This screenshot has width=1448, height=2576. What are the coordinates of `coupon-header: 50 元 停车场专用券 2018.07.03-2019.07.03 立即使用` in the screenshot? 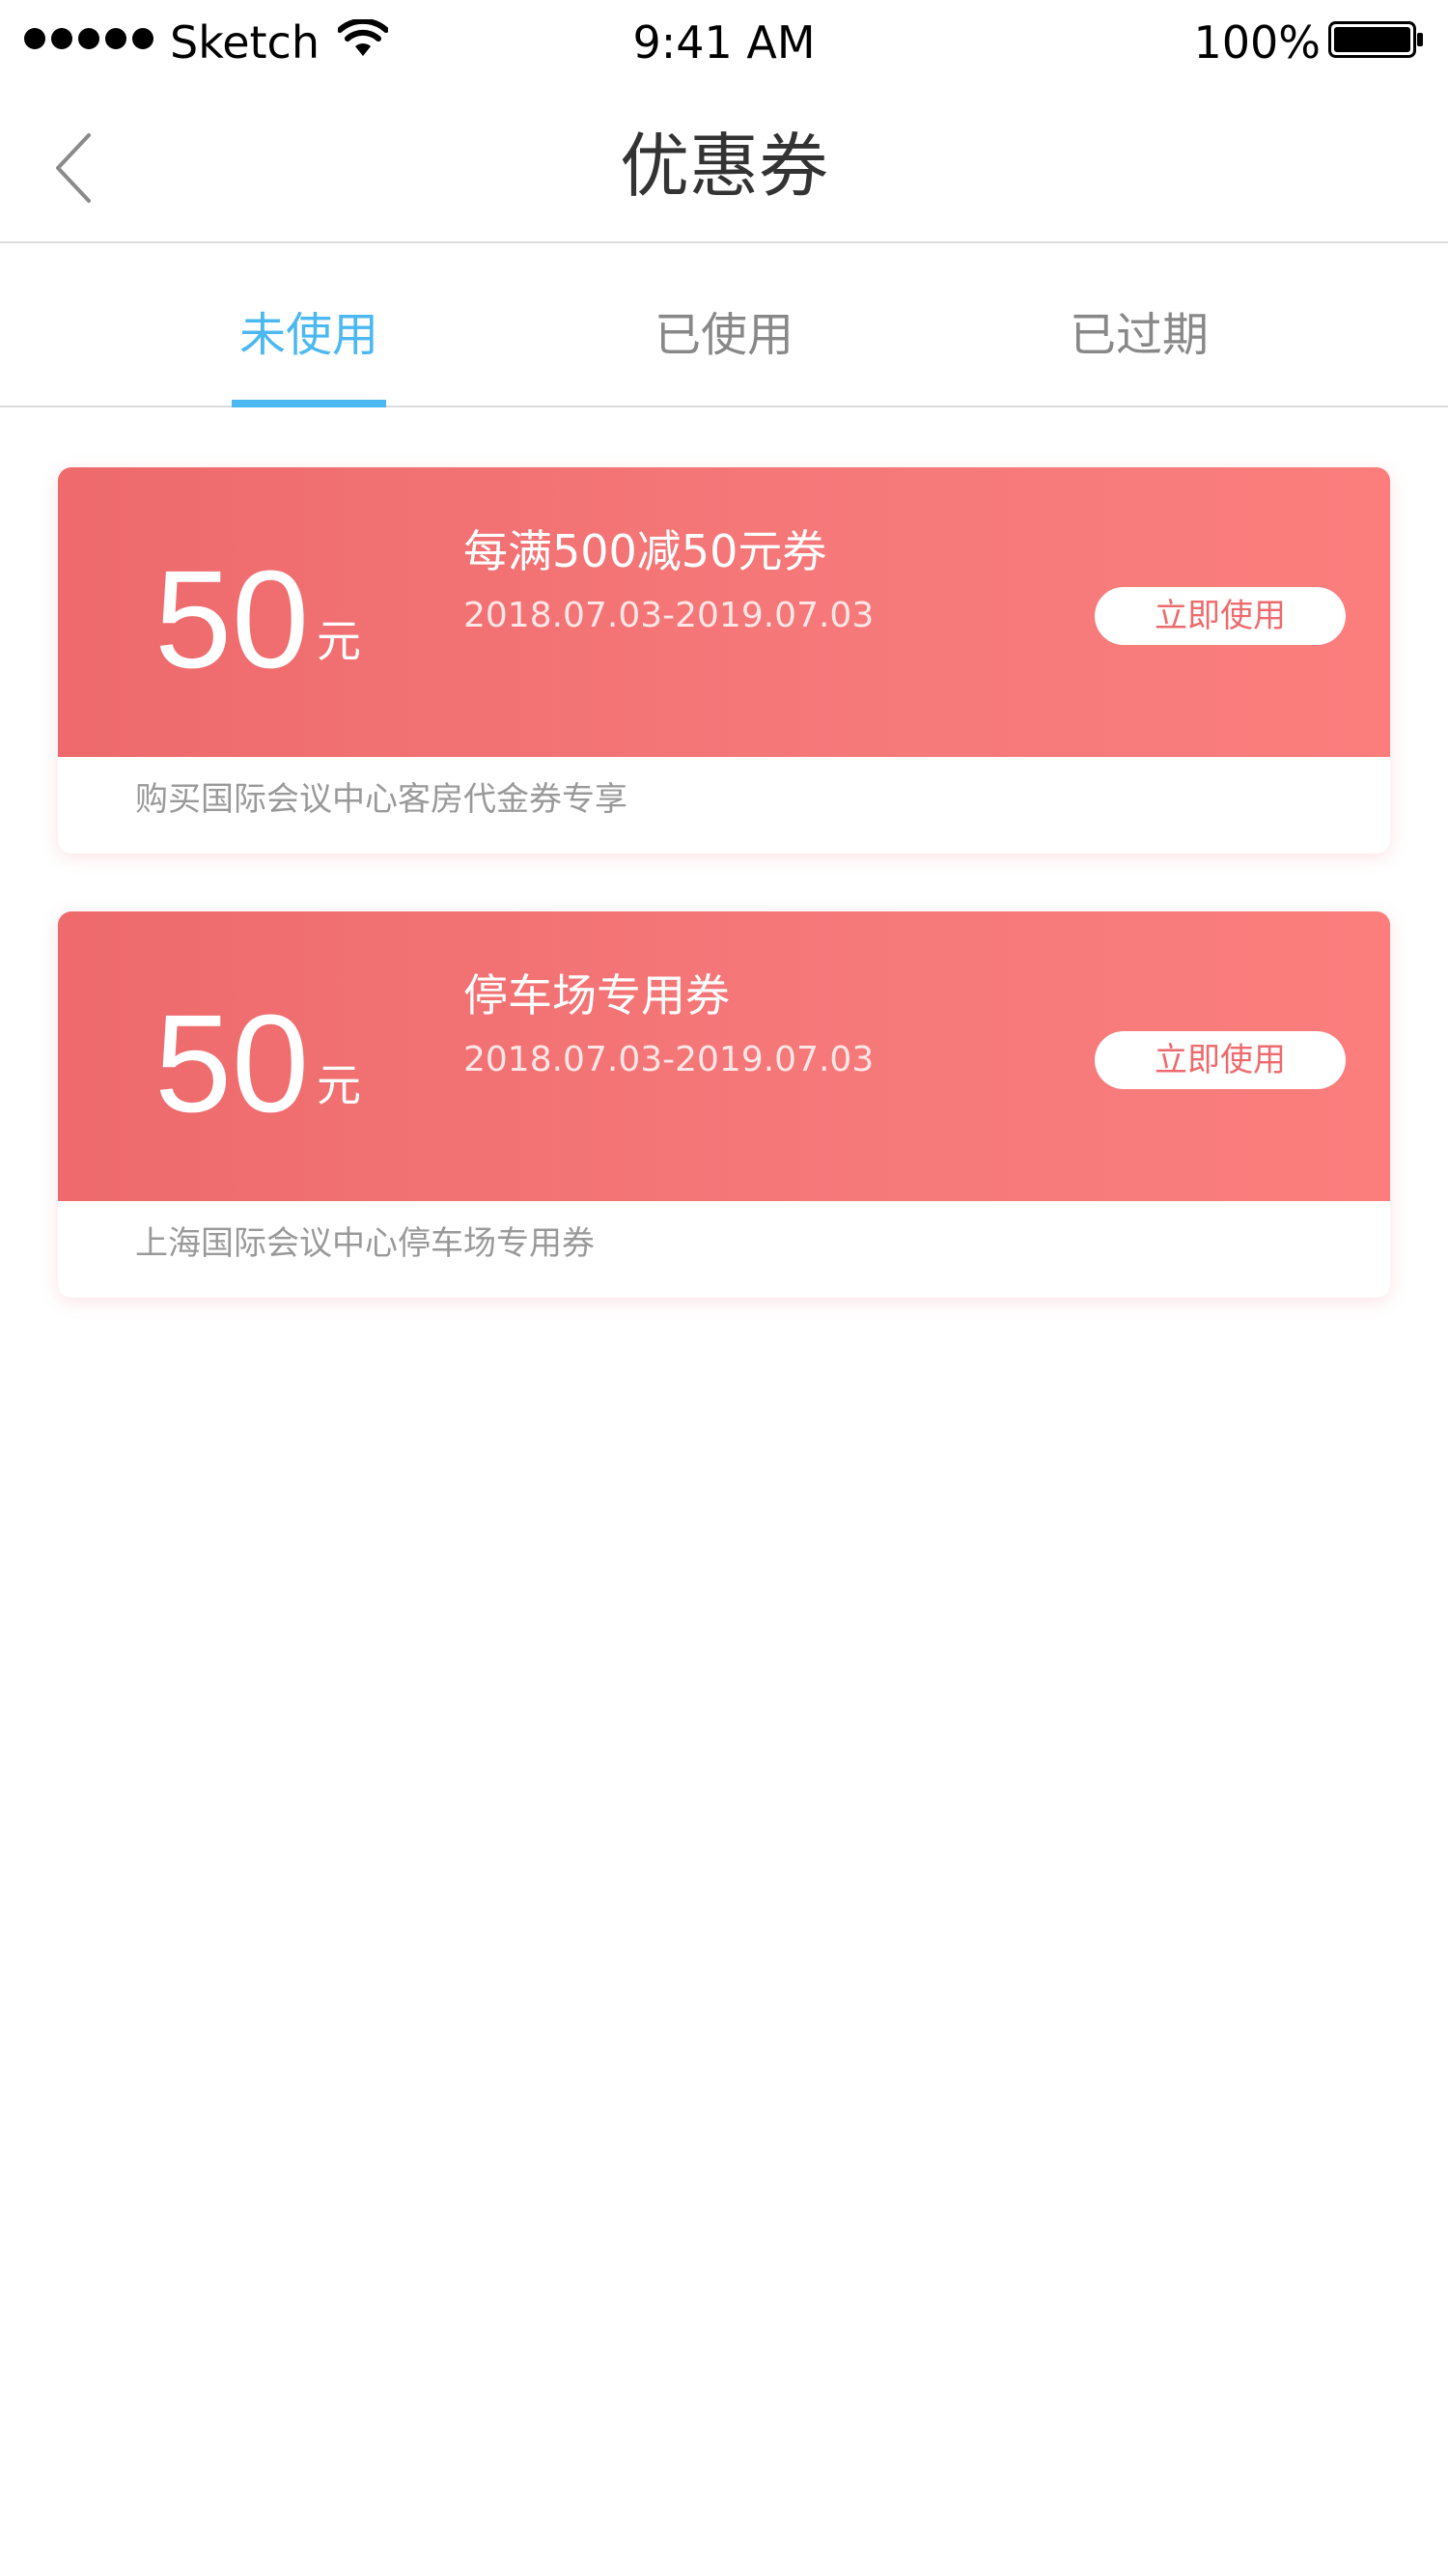 It's located at (724, 1056).